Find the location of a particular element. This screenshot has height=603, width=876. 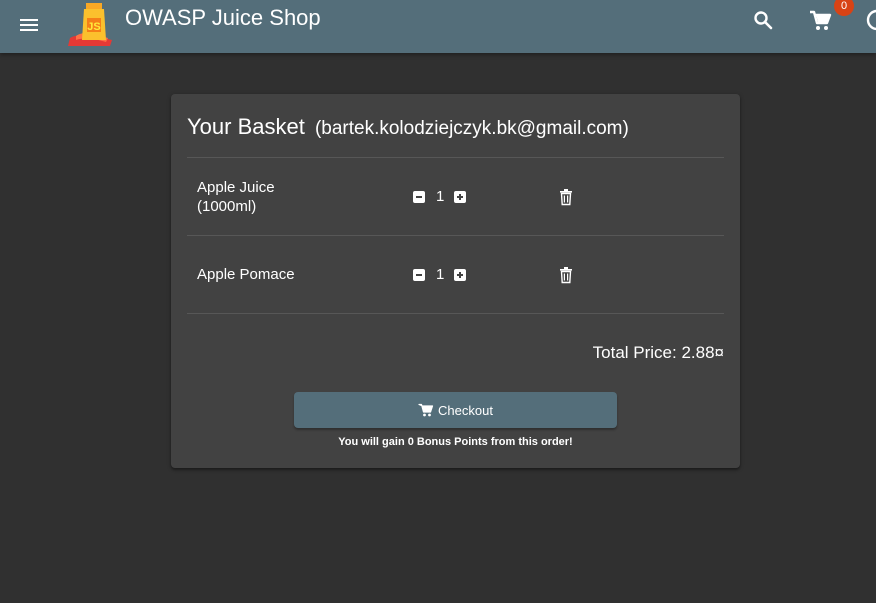

shopping-cart-icon is located at coordinates (821, 20).